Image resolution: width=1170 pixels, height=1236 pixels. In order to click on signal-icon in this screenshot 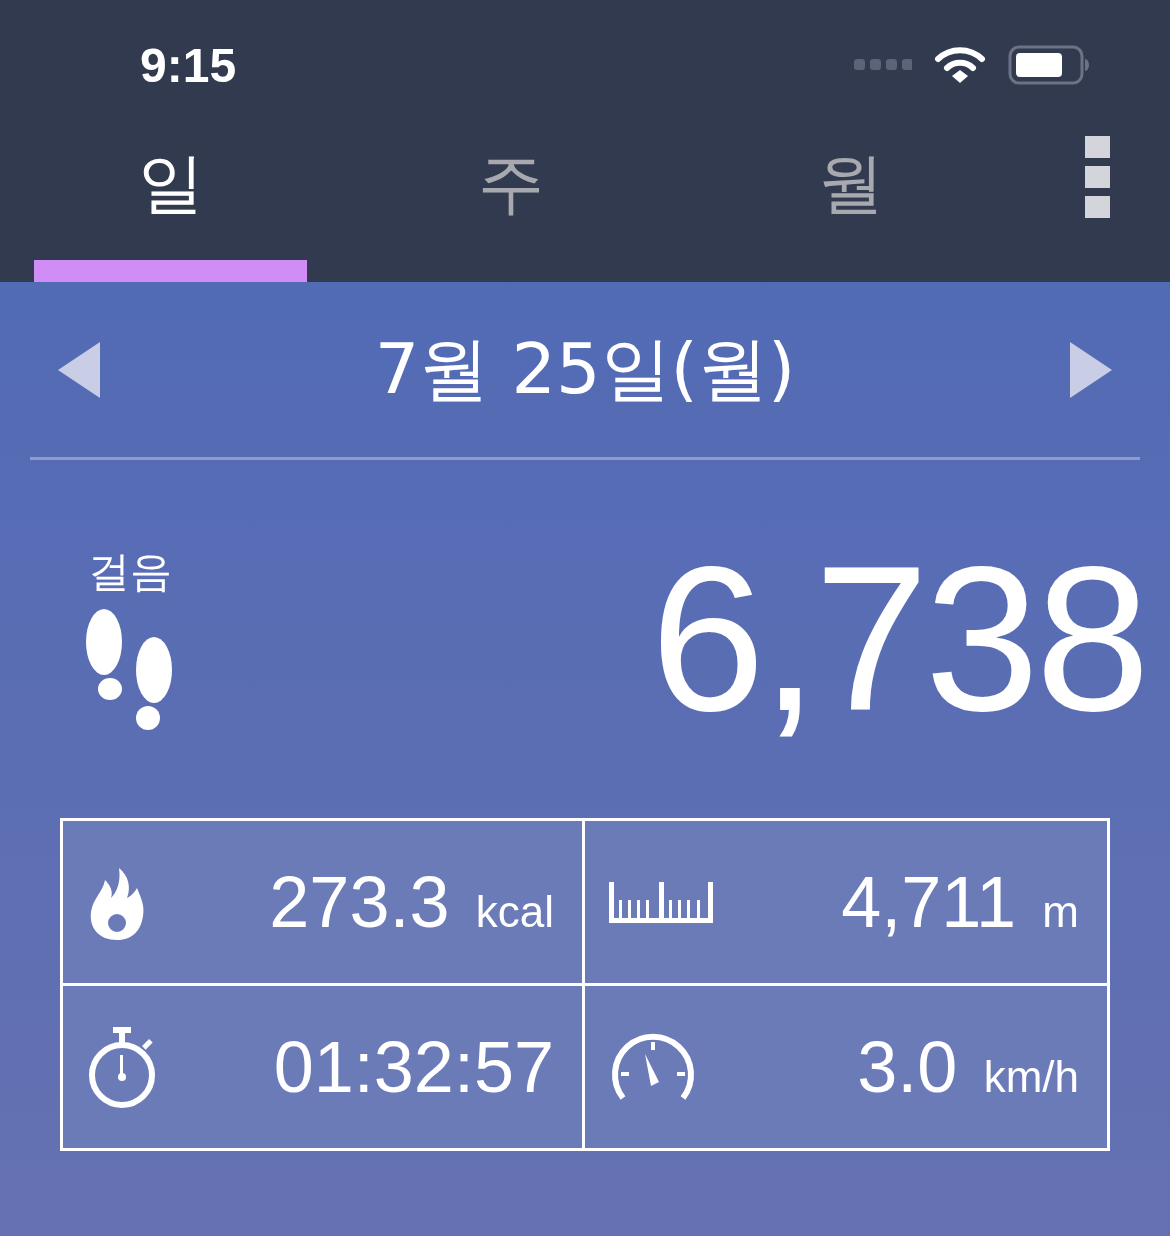, I will do `click(883, 65)`.